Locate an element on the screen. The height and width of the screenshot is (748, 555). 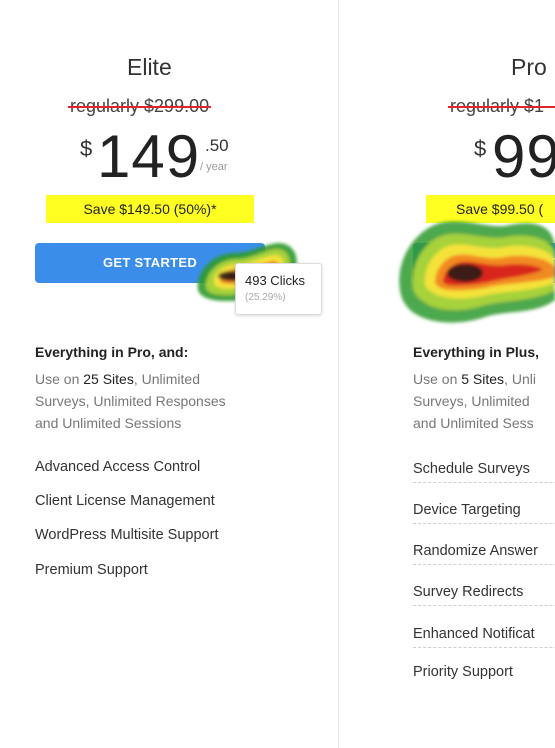
regular-price: regularly $299.00 is located at coordinates (140, 106).